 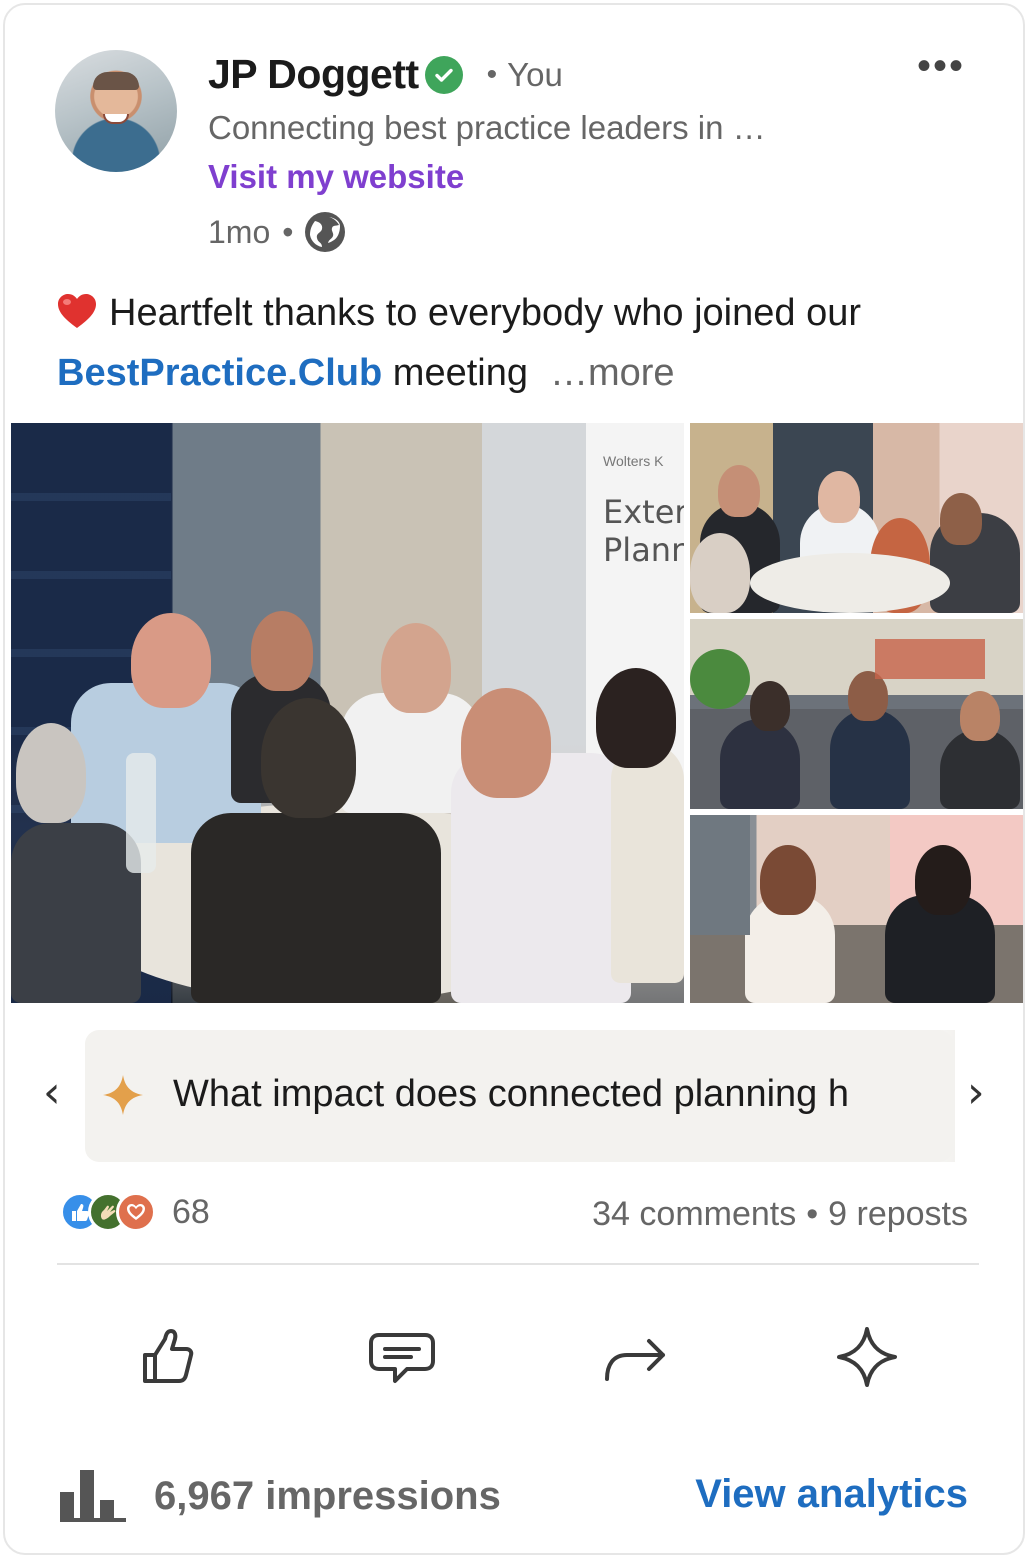 I want to click on prompt-fade, so click(x=920, y=1096).